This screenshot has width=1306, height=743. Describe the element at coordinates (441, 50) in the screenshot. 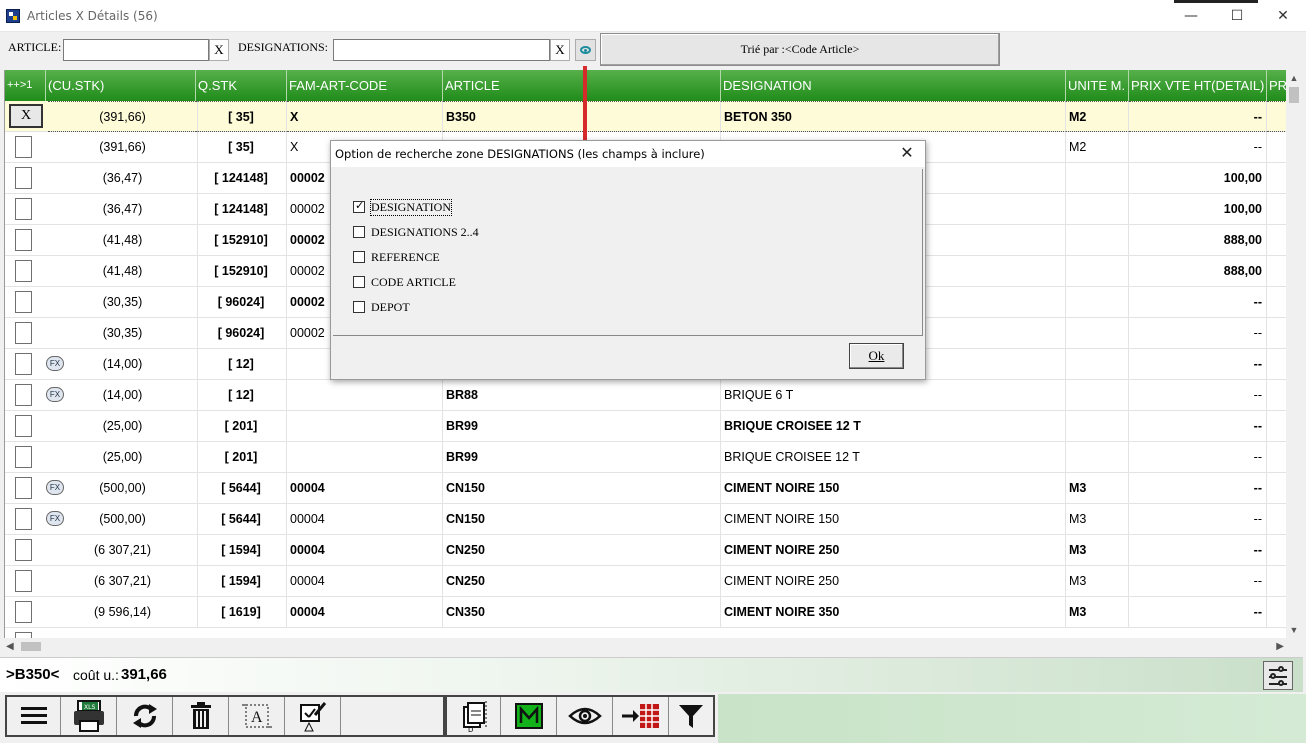

I see `designations-input` at that location.